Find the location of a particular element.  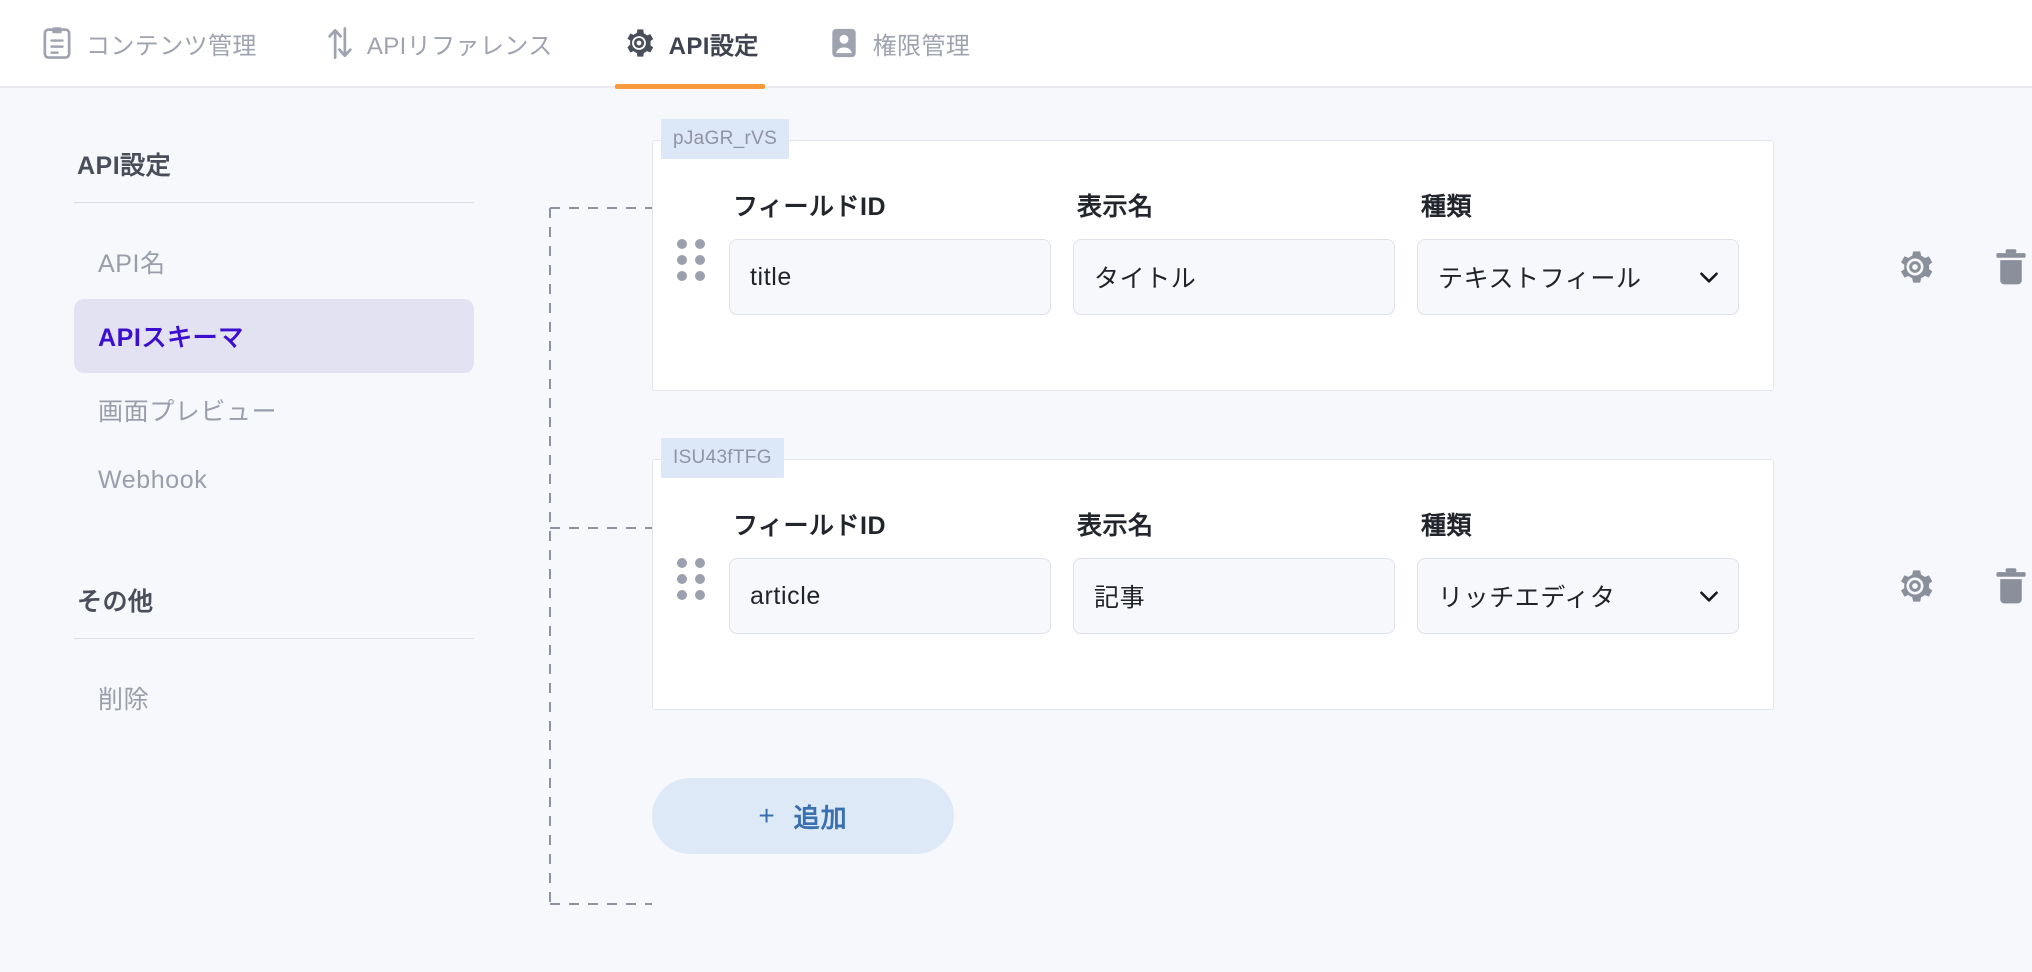

tab-permissions: 権限管理 is located at coordinates (913, 43).